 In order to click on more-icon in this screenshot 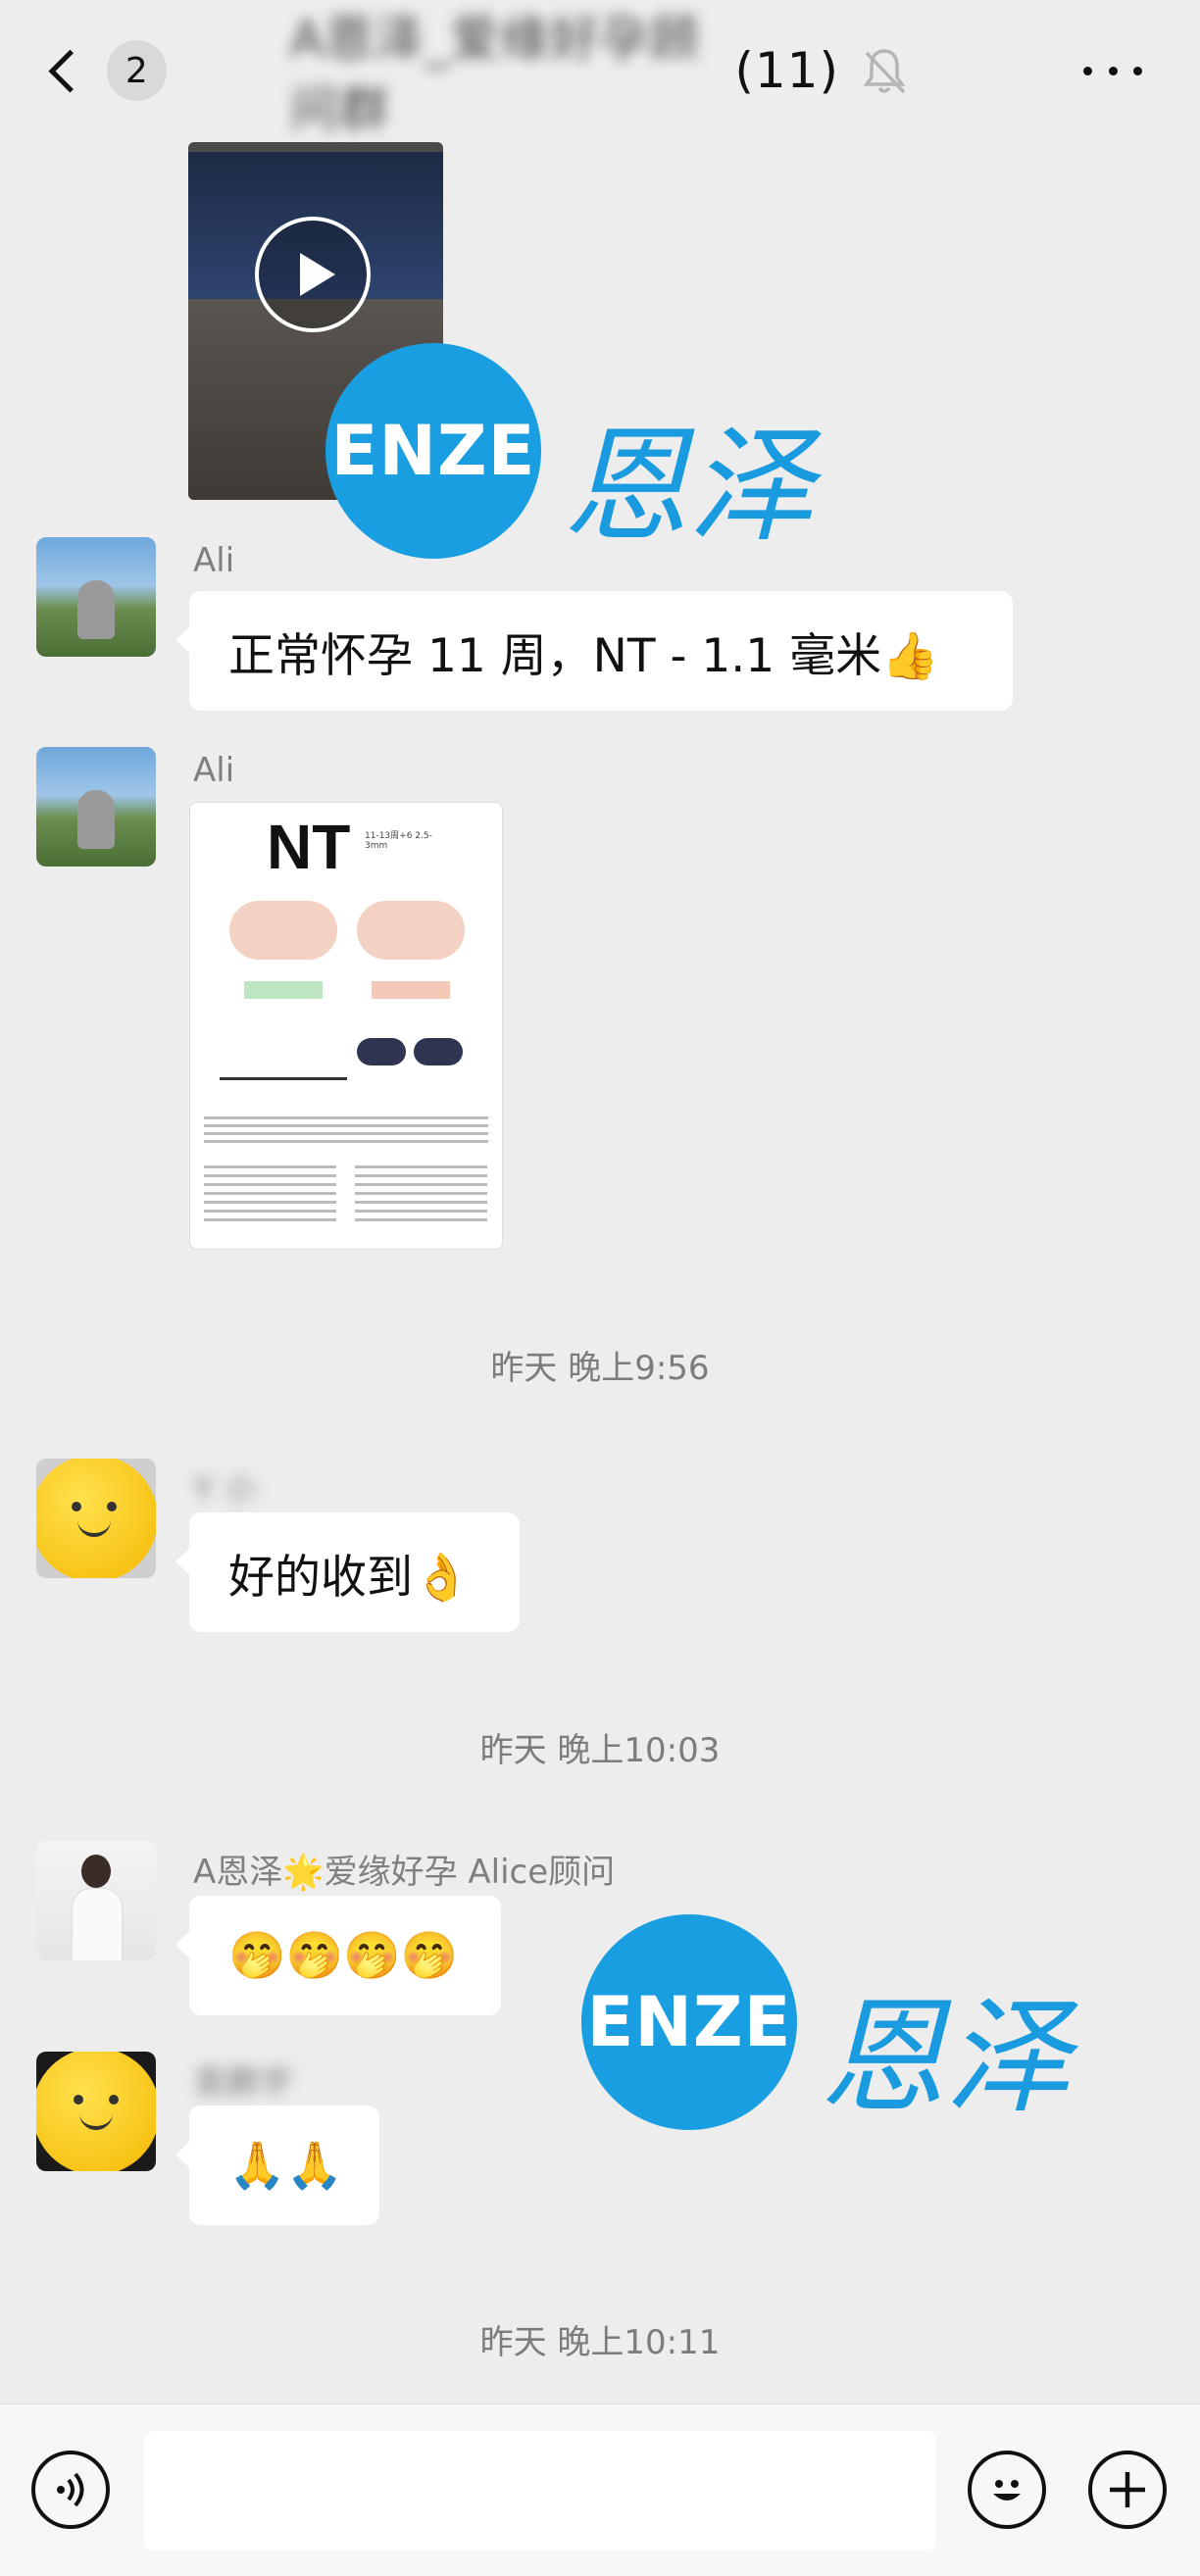, I will do `click(1087, 70)`.